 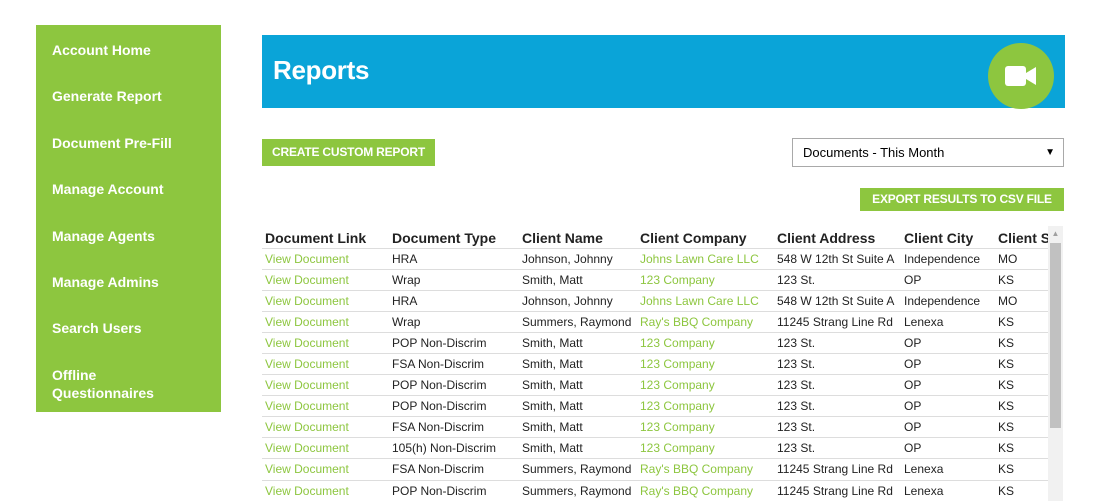 What do you see at coordinates (103, 235) in the screenshot?
I see `sidebar-item-label: Manage Agents` at bounding box center [103, 235].